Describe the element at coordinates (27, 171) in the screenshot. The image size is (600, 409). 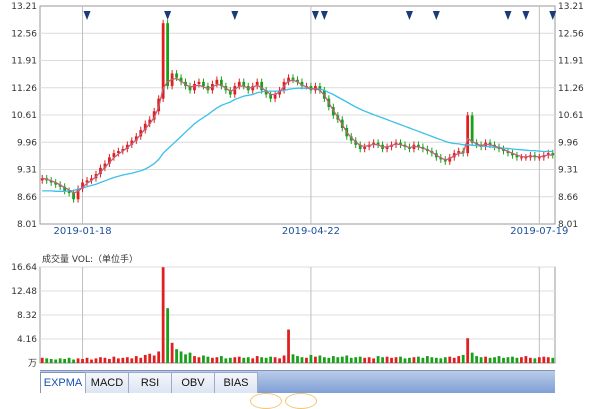
I see `price-y-tick-left: 9.31` at that location.